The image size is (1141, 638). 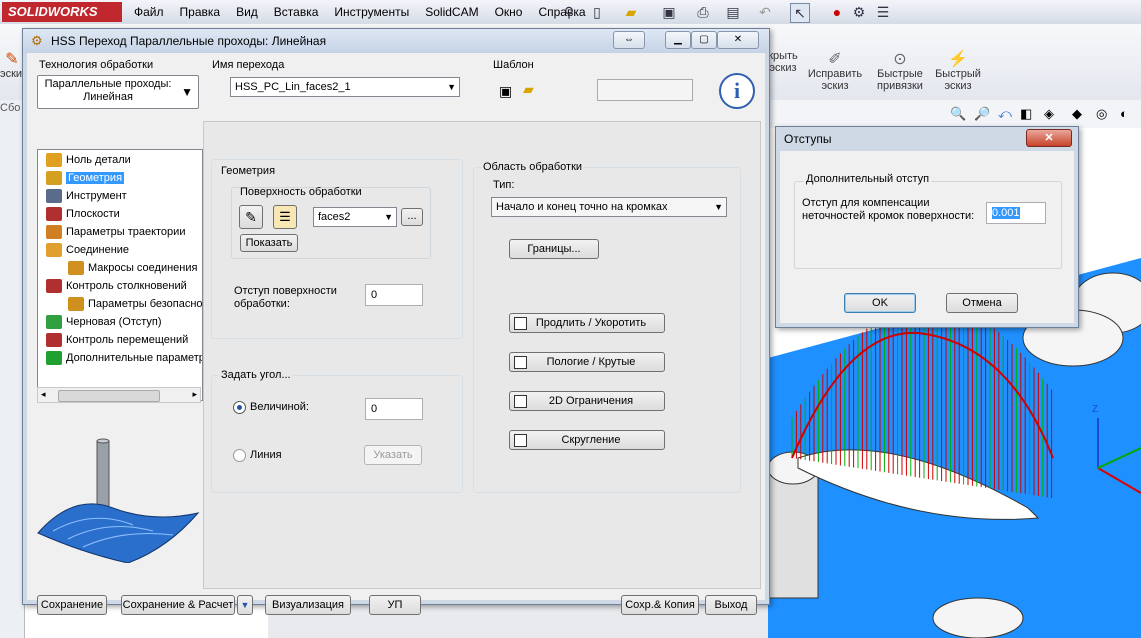 I want to click on scroll-left-icon: ◂, so click(x=43, y=394).